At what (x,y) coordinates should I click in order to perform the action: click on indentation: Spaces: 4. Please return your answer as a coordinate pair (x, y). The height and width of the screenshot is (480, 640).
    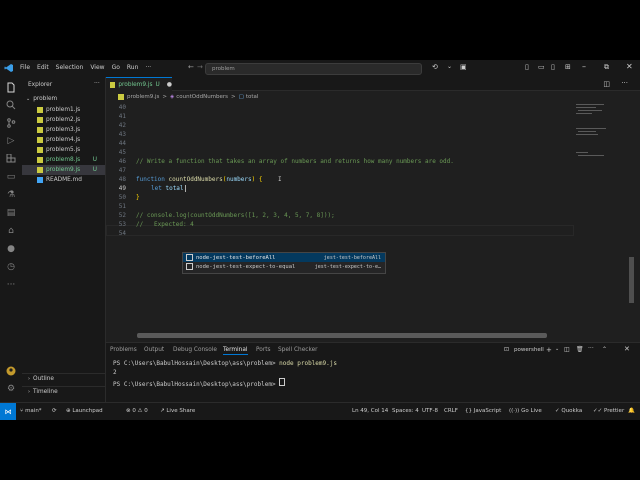
    Looking at the image, I should click on (405, 411).